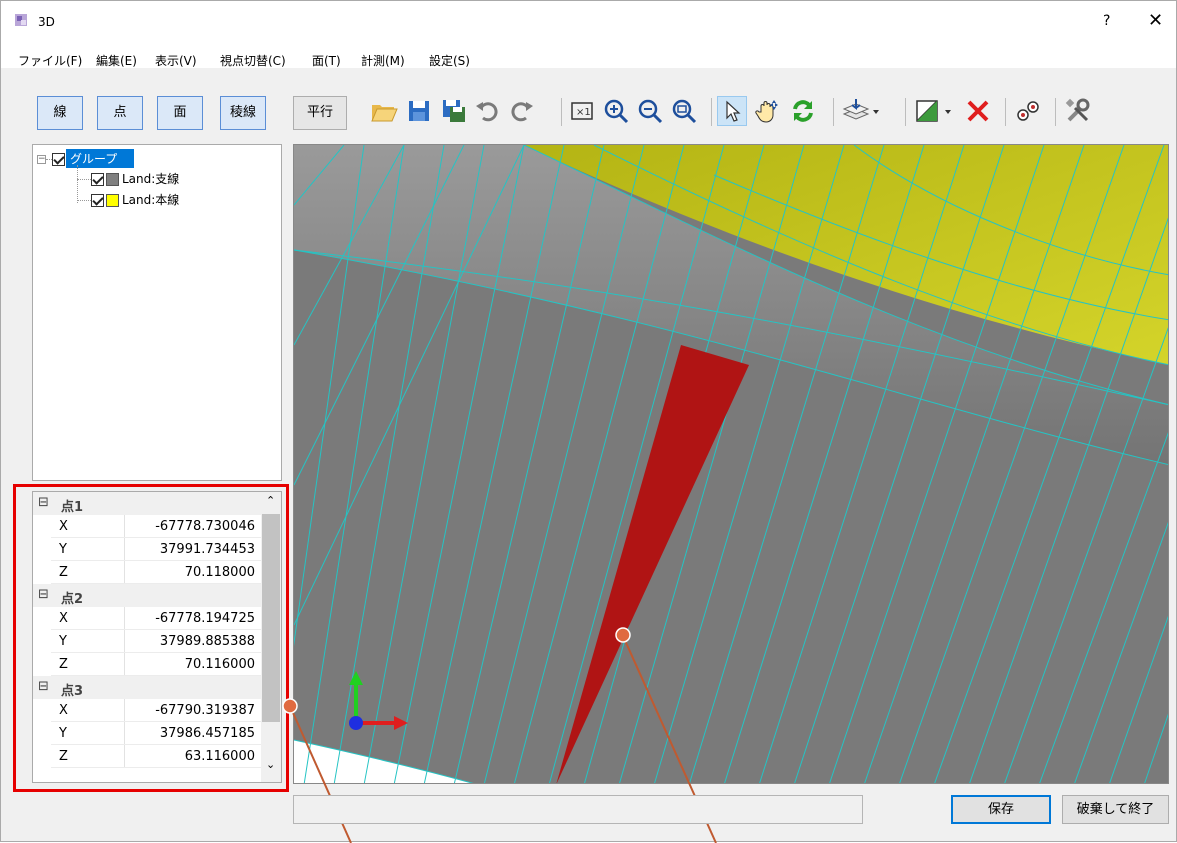 The width and height of the screenshot is (1177, 843). What do you see at coordinates (1001, 809) in the screenshot?
I see `save-button: 保存` at bounding box center [1001, 809].